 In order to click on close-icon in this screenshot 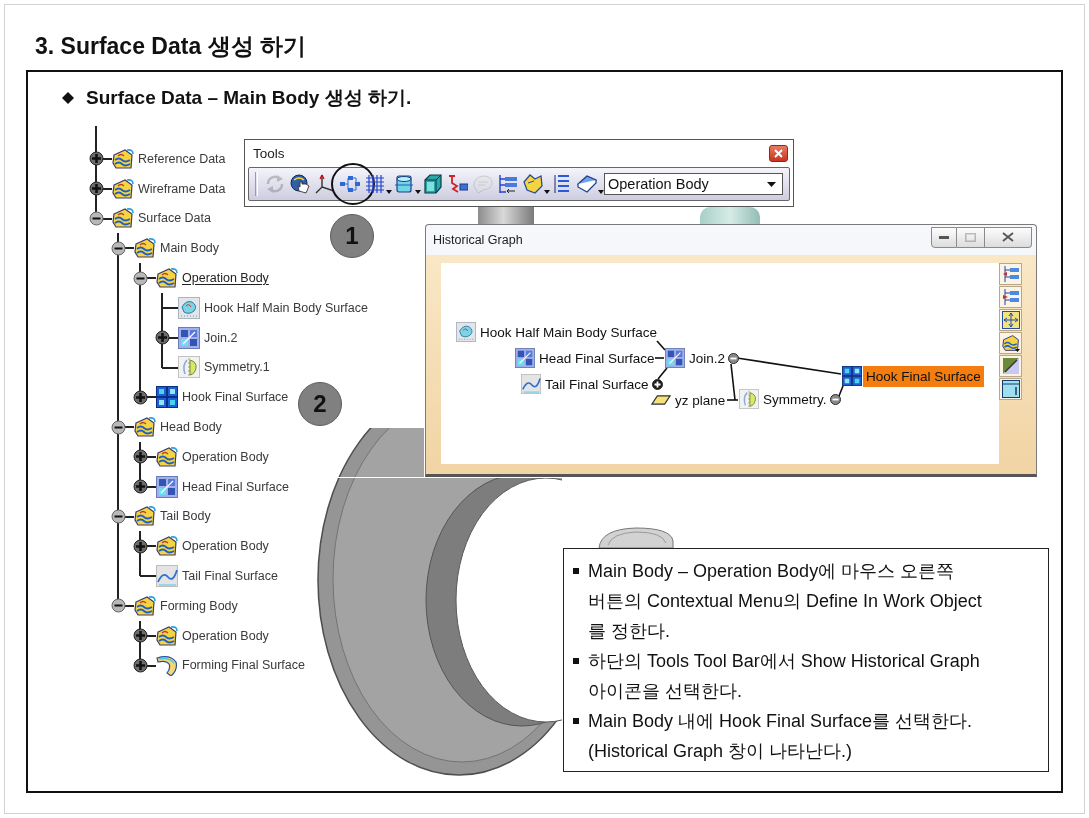, I will do `click(1008, 237)`.